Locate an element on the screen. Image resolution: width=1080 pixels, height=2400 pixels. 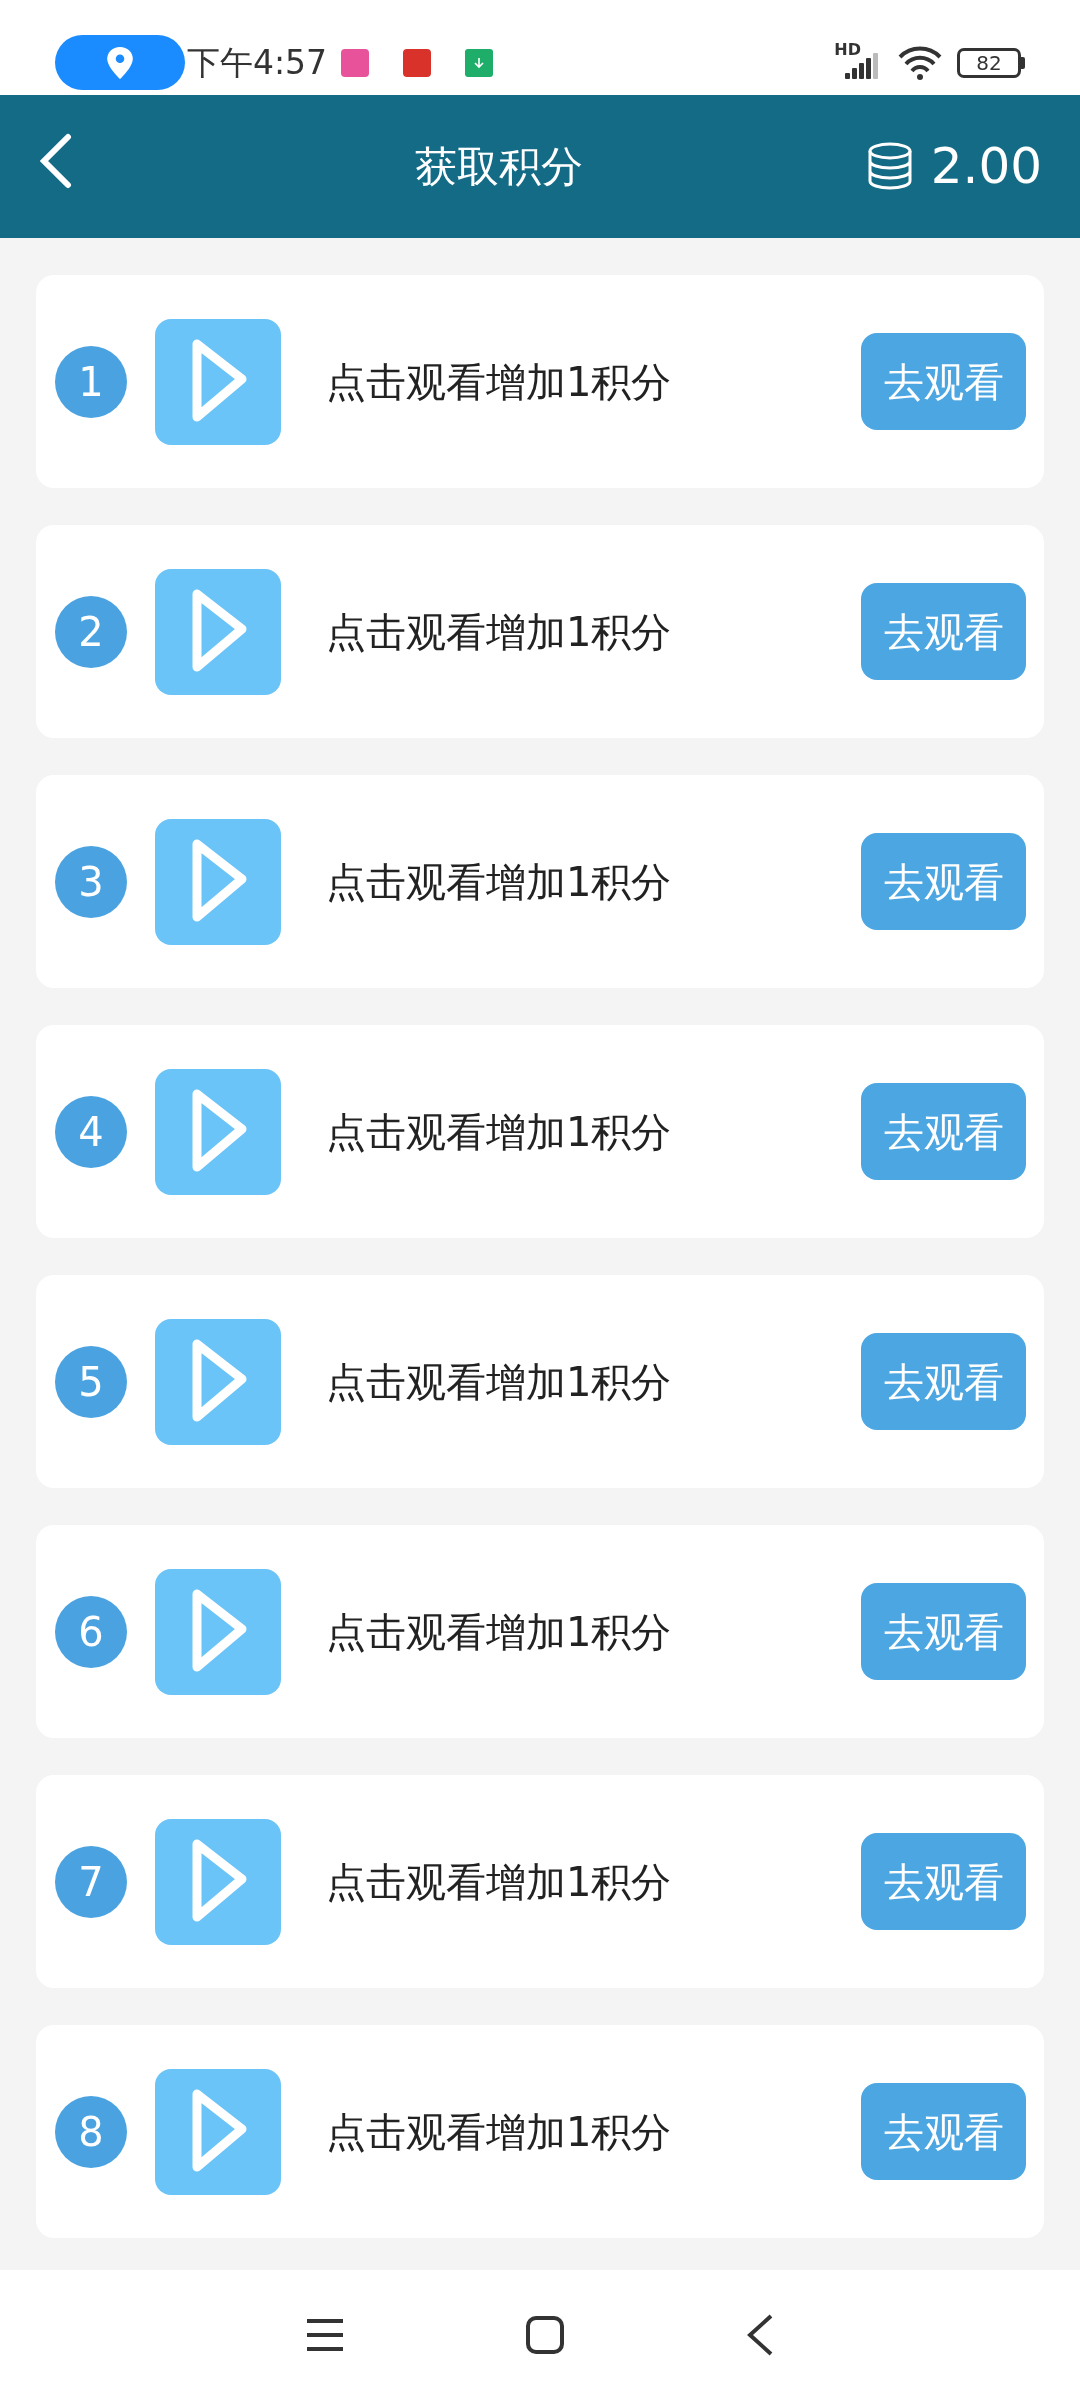
page-title: 获取积分 is located at coordinates (499, 167).